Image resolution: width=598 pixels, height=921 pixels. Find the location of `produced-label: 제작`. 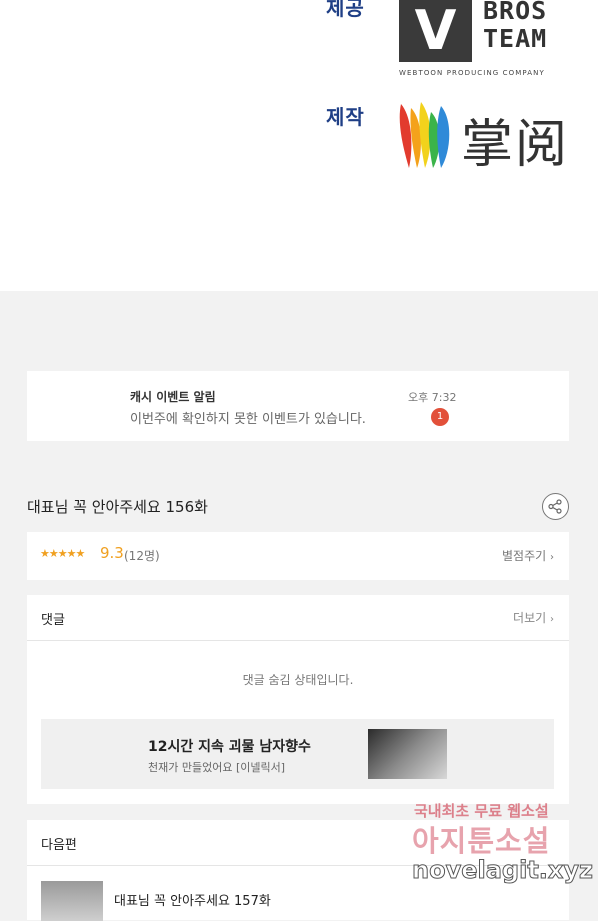

produced-label: 제작 is located at coordinates (345, 117).